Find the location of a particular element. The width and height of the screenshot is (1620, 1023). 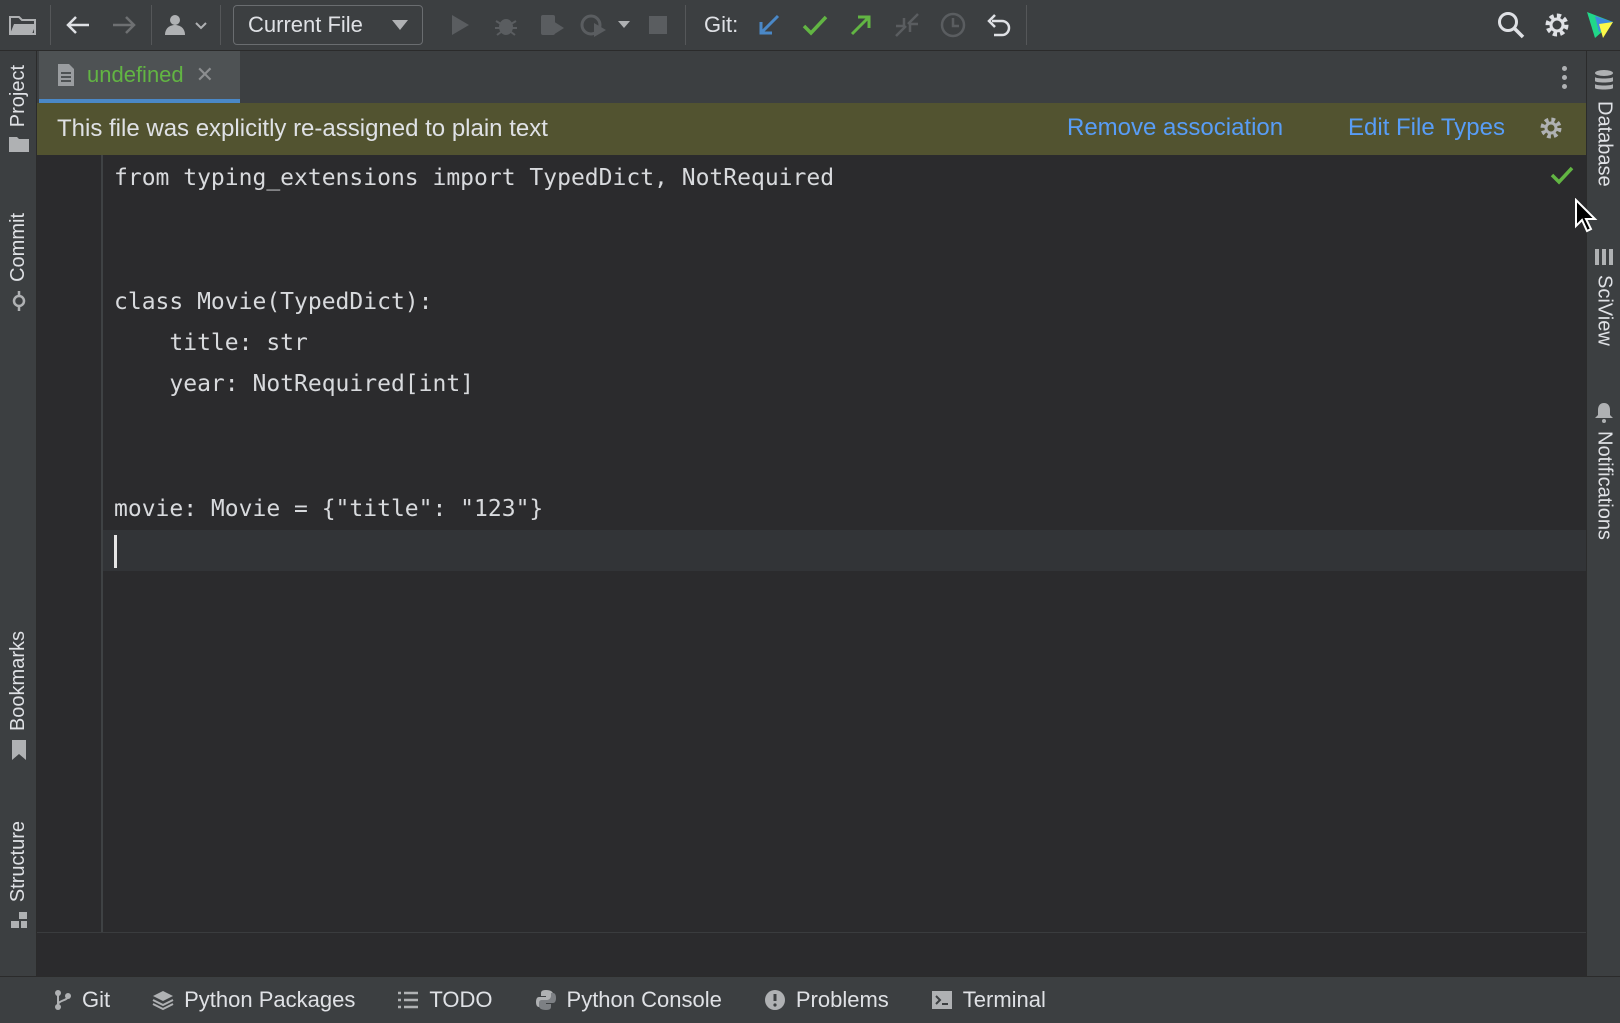

tool-tab-terminal: Terminal is located at coordinates (988, 1000).